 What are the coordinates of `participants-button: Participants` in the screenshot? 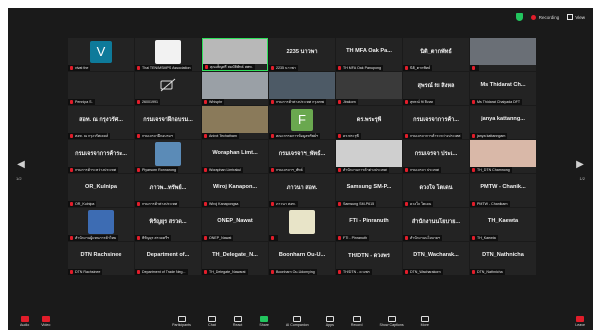 It's located at (181, 321).